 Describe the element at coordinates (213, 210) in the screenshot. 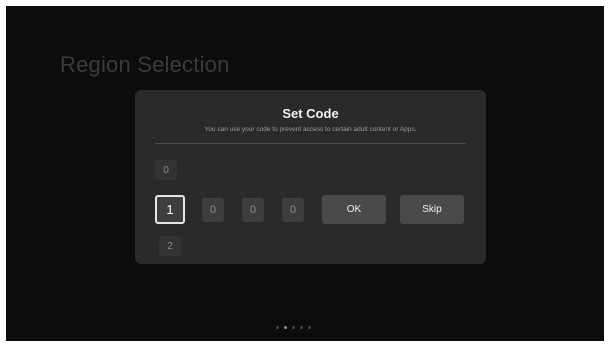

I see `code-digit-2: 0` at that location.